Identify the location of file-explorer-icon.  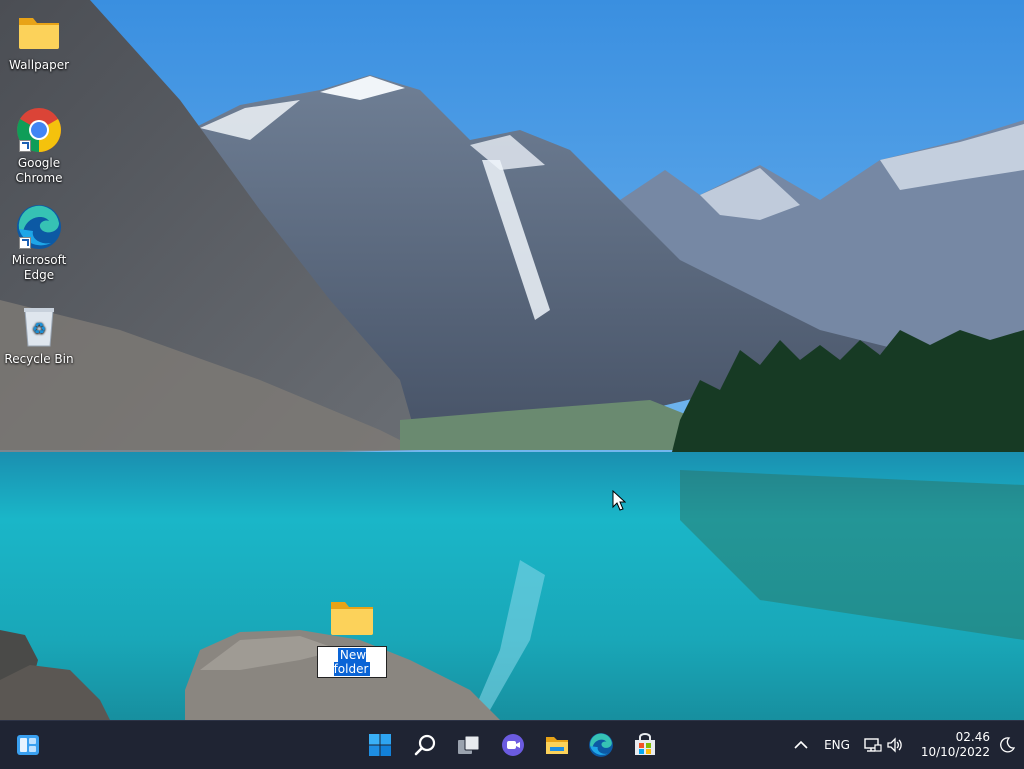
(557, 745).